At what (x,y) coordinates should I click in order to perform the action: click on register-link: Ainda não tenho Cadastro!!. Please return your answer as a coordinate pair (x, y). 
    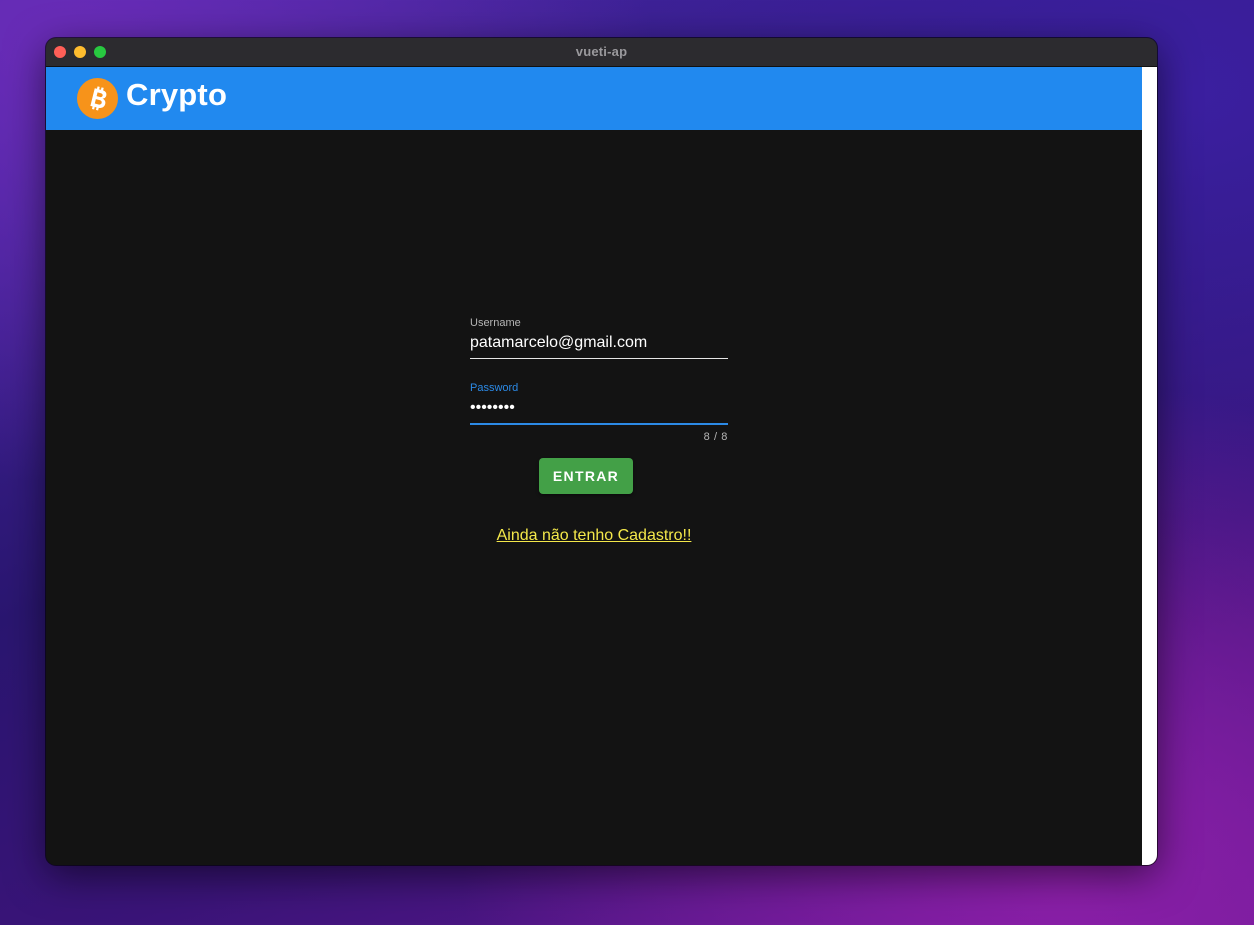
    Looking at the image, I should click on (594, 535).